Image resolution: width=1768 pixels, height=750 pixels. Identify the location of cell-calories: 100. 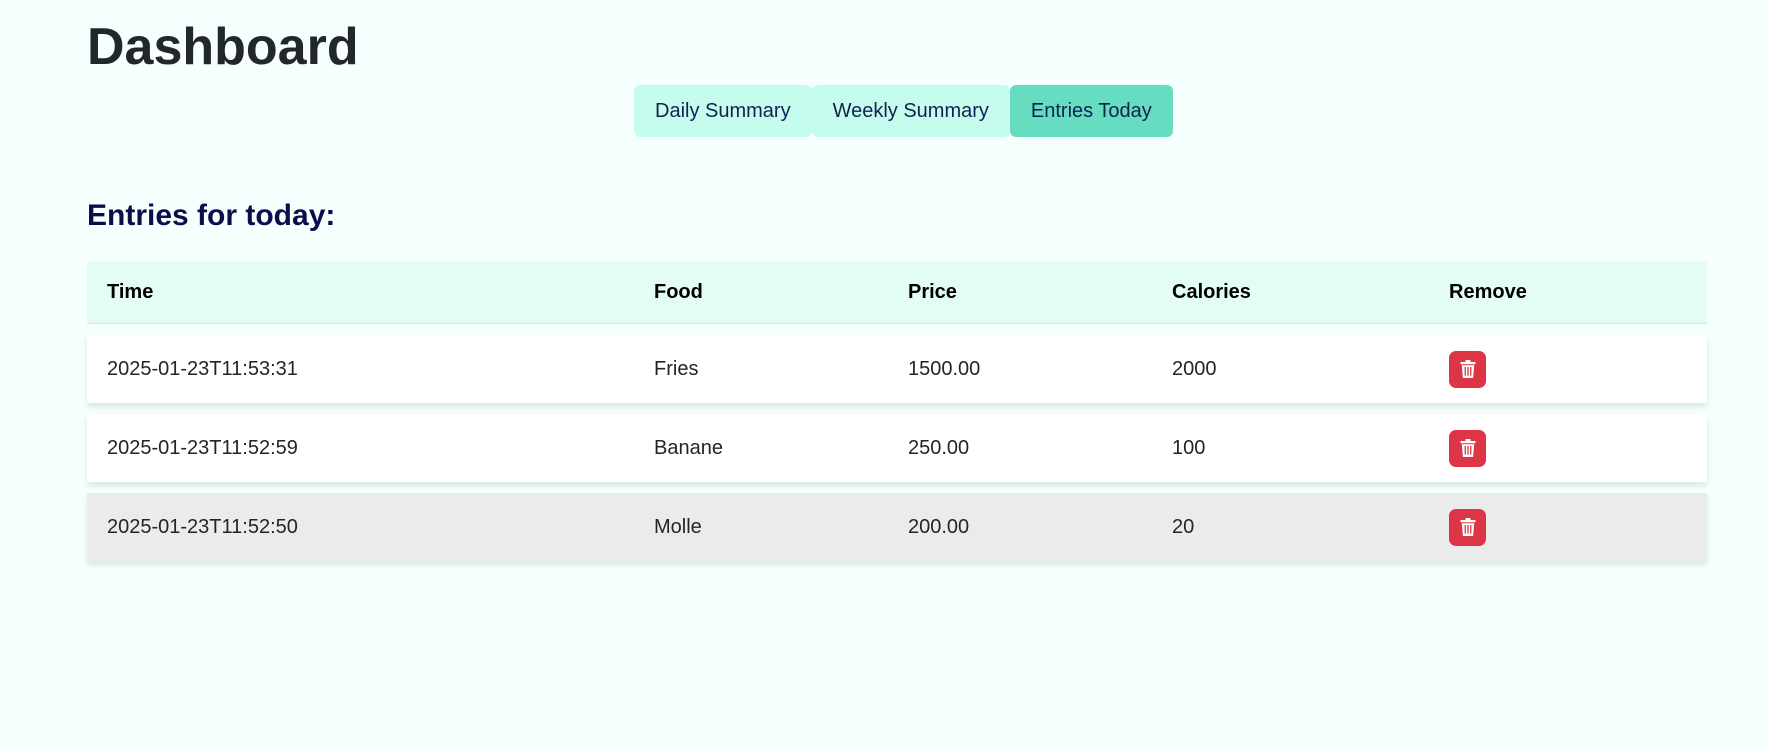
(1189, 447).